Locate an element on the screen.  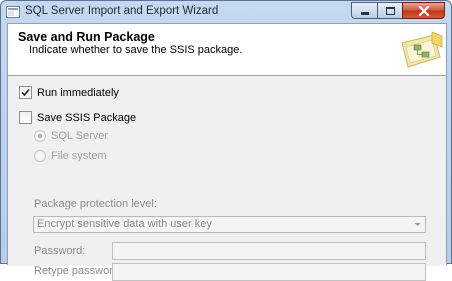
save-ssis-package-checkbox is located at coordinates (25, 117).